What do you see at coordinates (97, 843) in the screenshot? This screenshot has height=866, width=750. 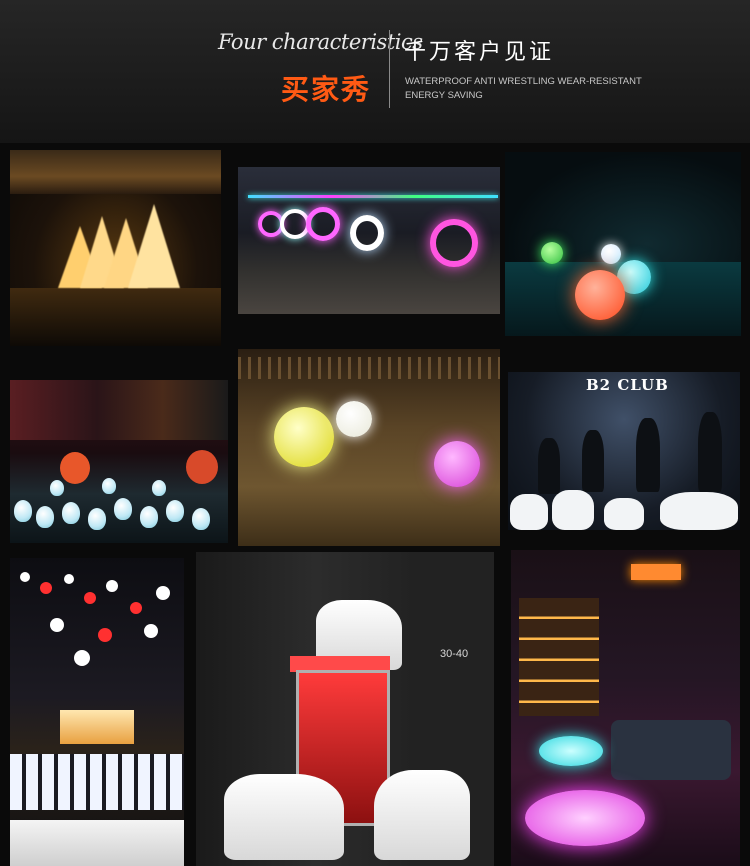 I see `tent-roof` at bounding box center [97, 843].